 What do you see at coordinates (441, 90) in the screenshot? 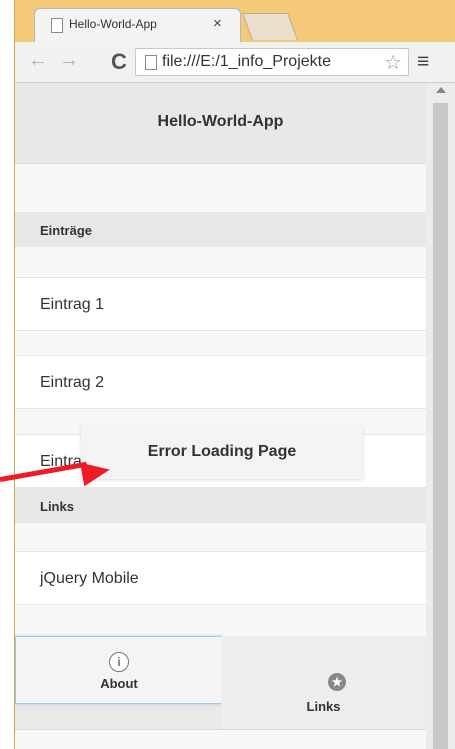
I see `scroll-up-icon` at bounding box center [441, 90].